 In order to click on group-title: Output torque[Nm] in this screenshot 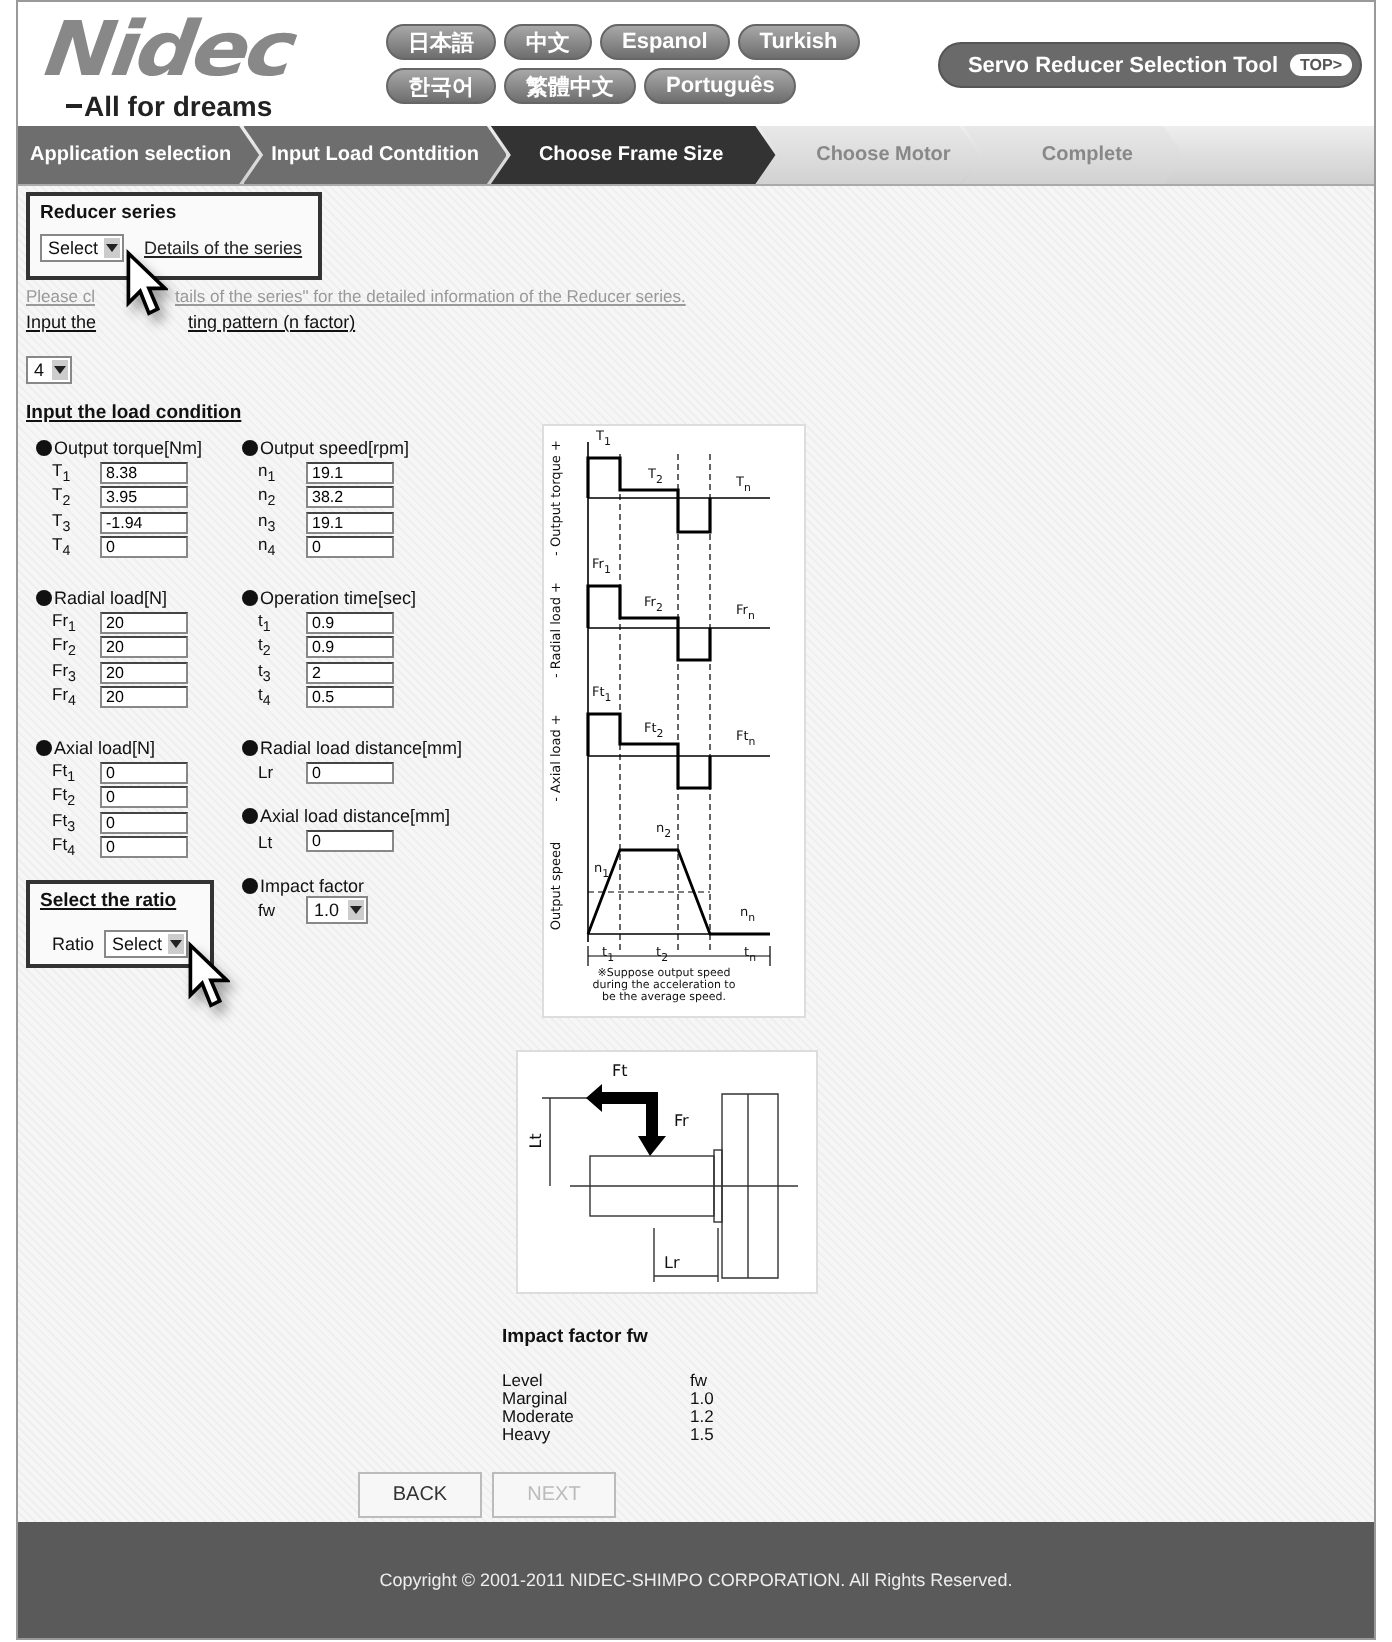, I will do `click(128, 447)`.